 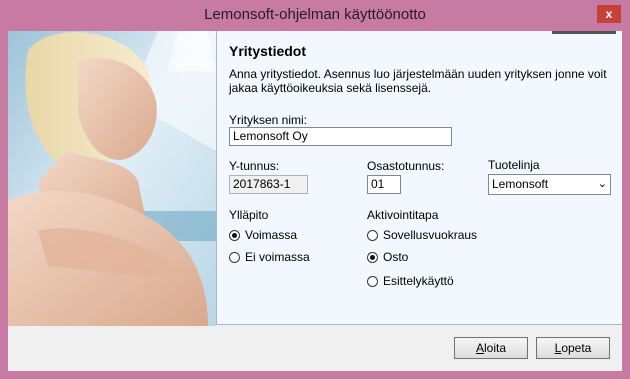 I want to click on activation-radio-demo: Esittelykäyttö, so click(x=410, y=281).